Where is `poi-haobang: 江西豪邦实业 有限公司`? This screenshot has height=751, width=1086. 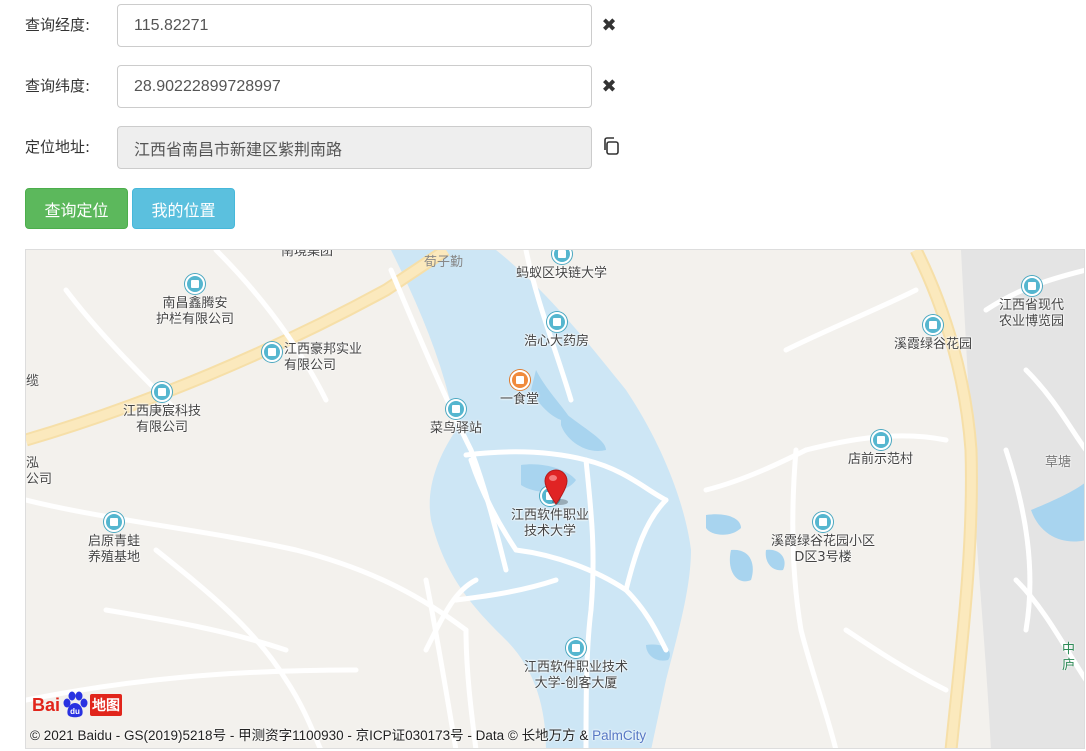 poi-haobang: 江西豪邦实业 有限公司 is located at coordinates (312, 357).